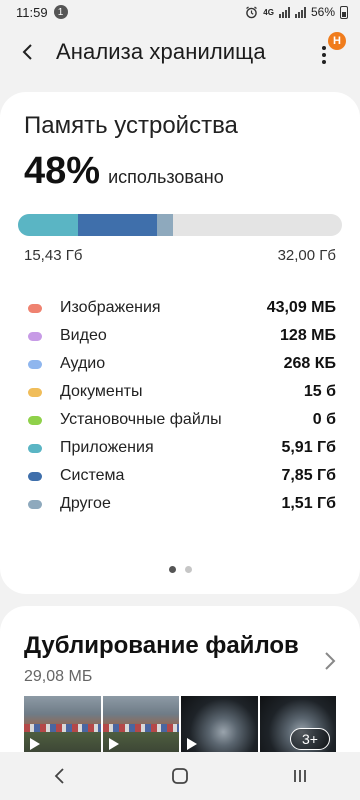 The height and width of the screenshot is (800, 360). What do you see at coordinates (182, 448) in the screenshot?
I see `category-row: Приложения 5,91 Гб` at bounding box center [182, 448].